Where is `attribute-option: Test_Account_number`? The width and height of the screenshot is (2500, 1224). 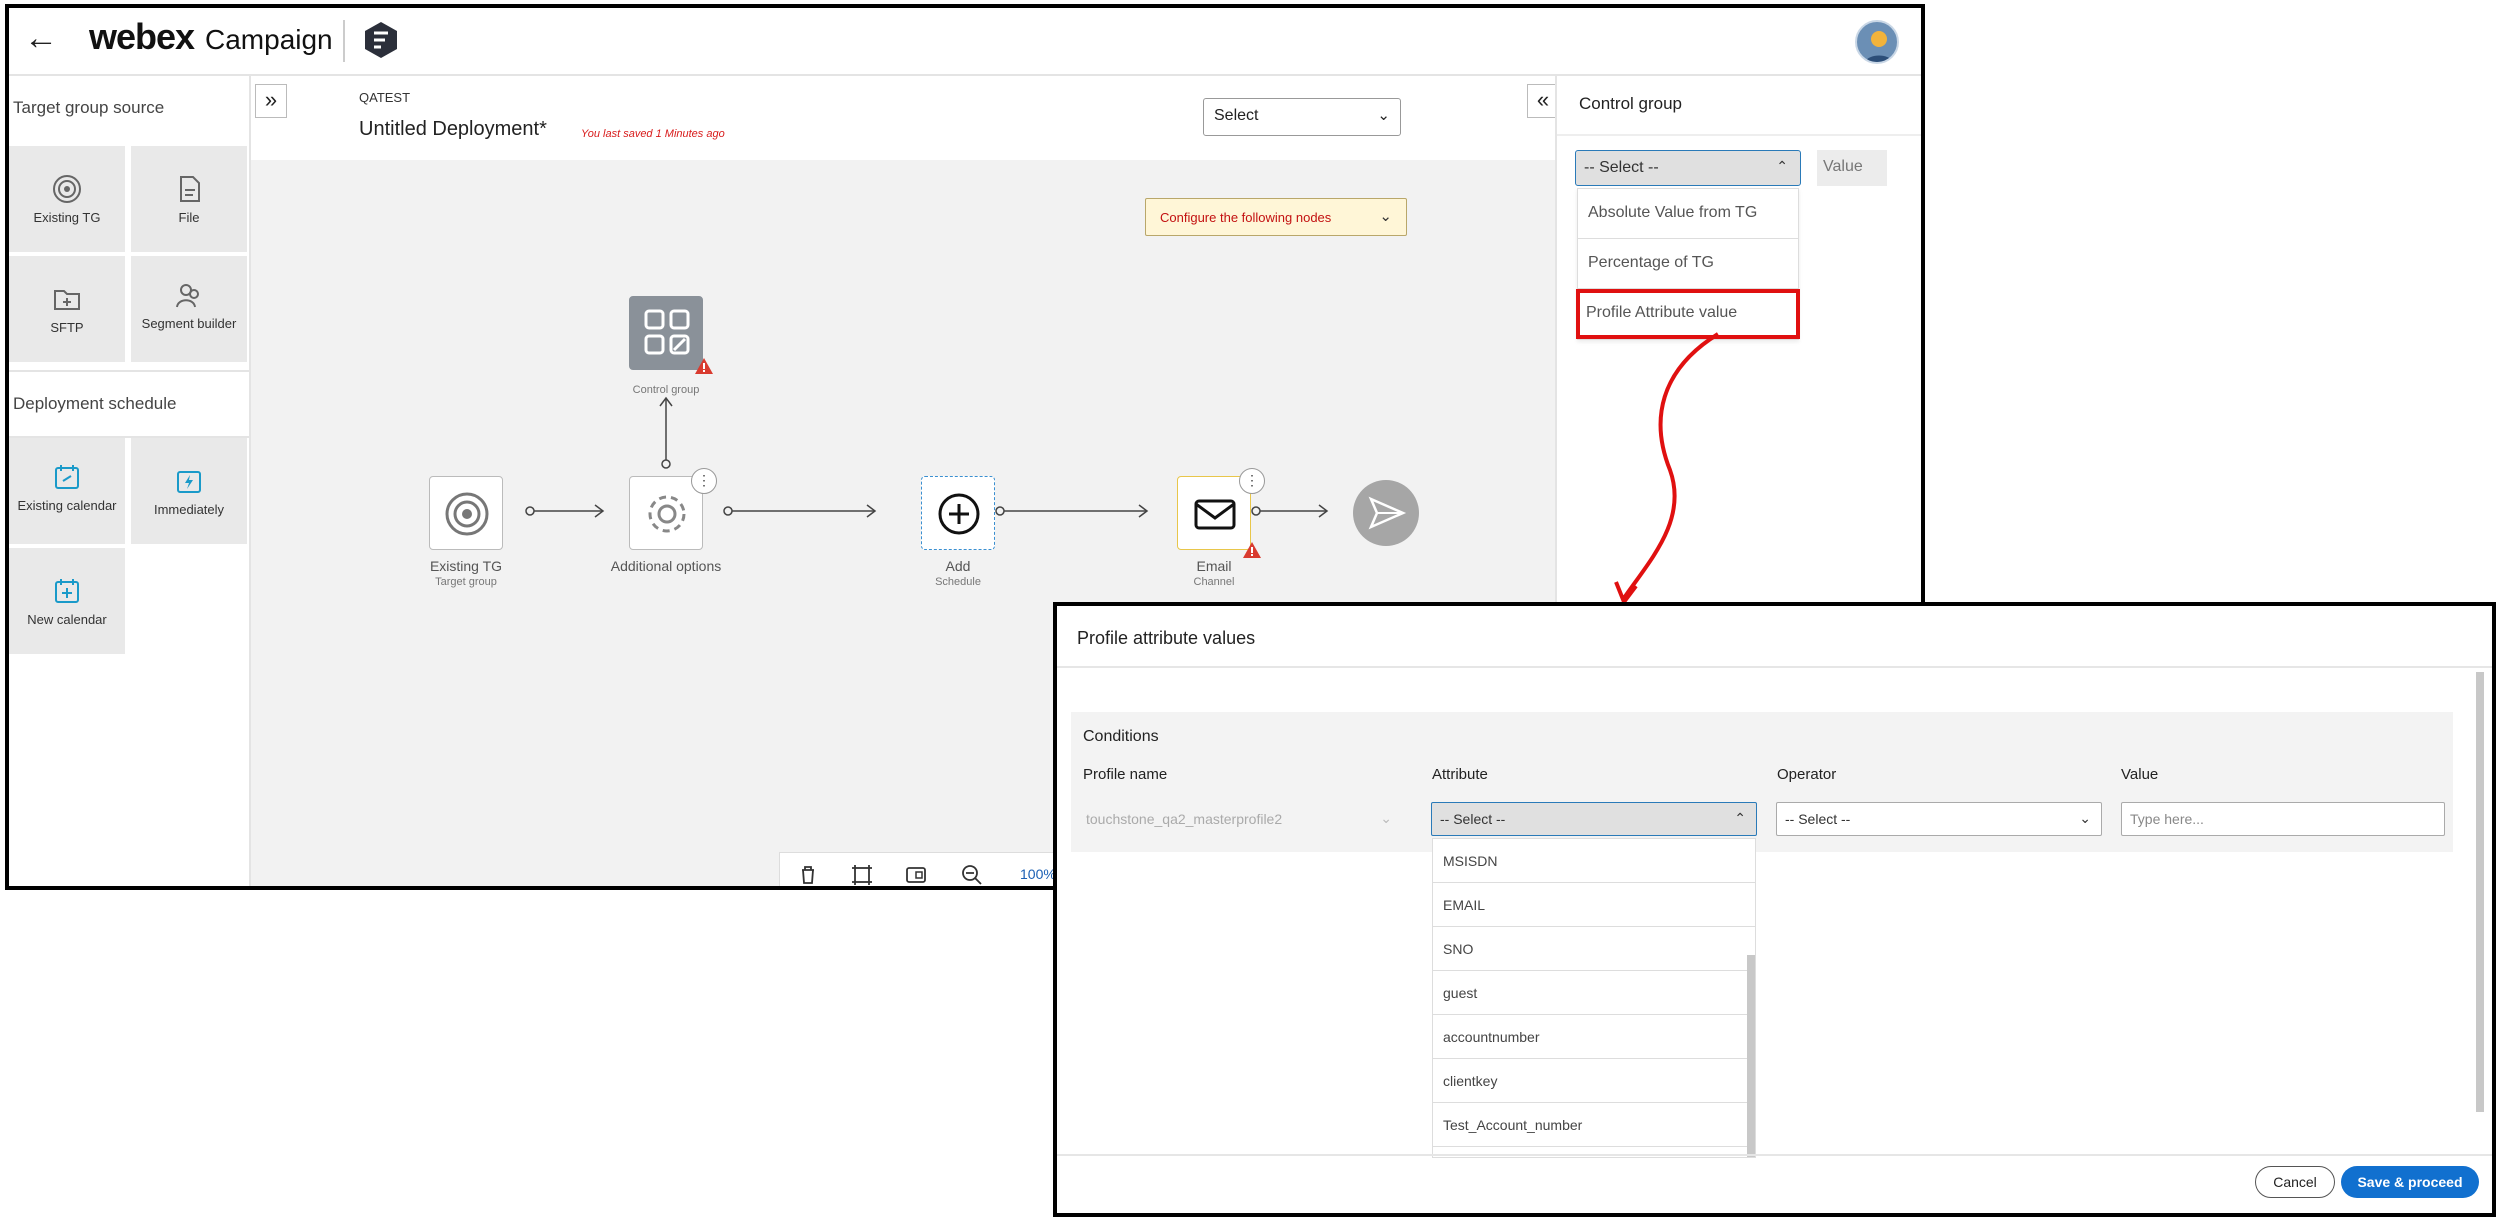
attribute-option: Test_Account_number is located at coordinates (1594, 1125).